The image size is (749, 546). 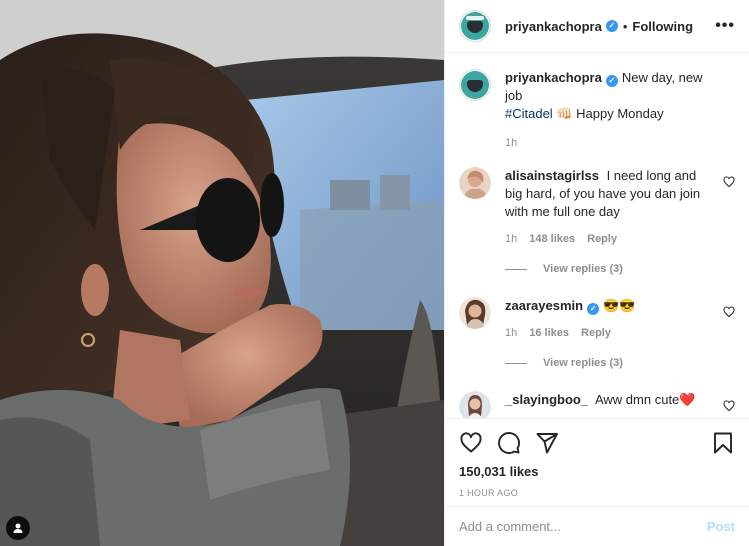 What do you see at coordinates (552, 175) in the screenshot?
I see `comment-username: alisainstagirlss` at bounding box center [552, 175].